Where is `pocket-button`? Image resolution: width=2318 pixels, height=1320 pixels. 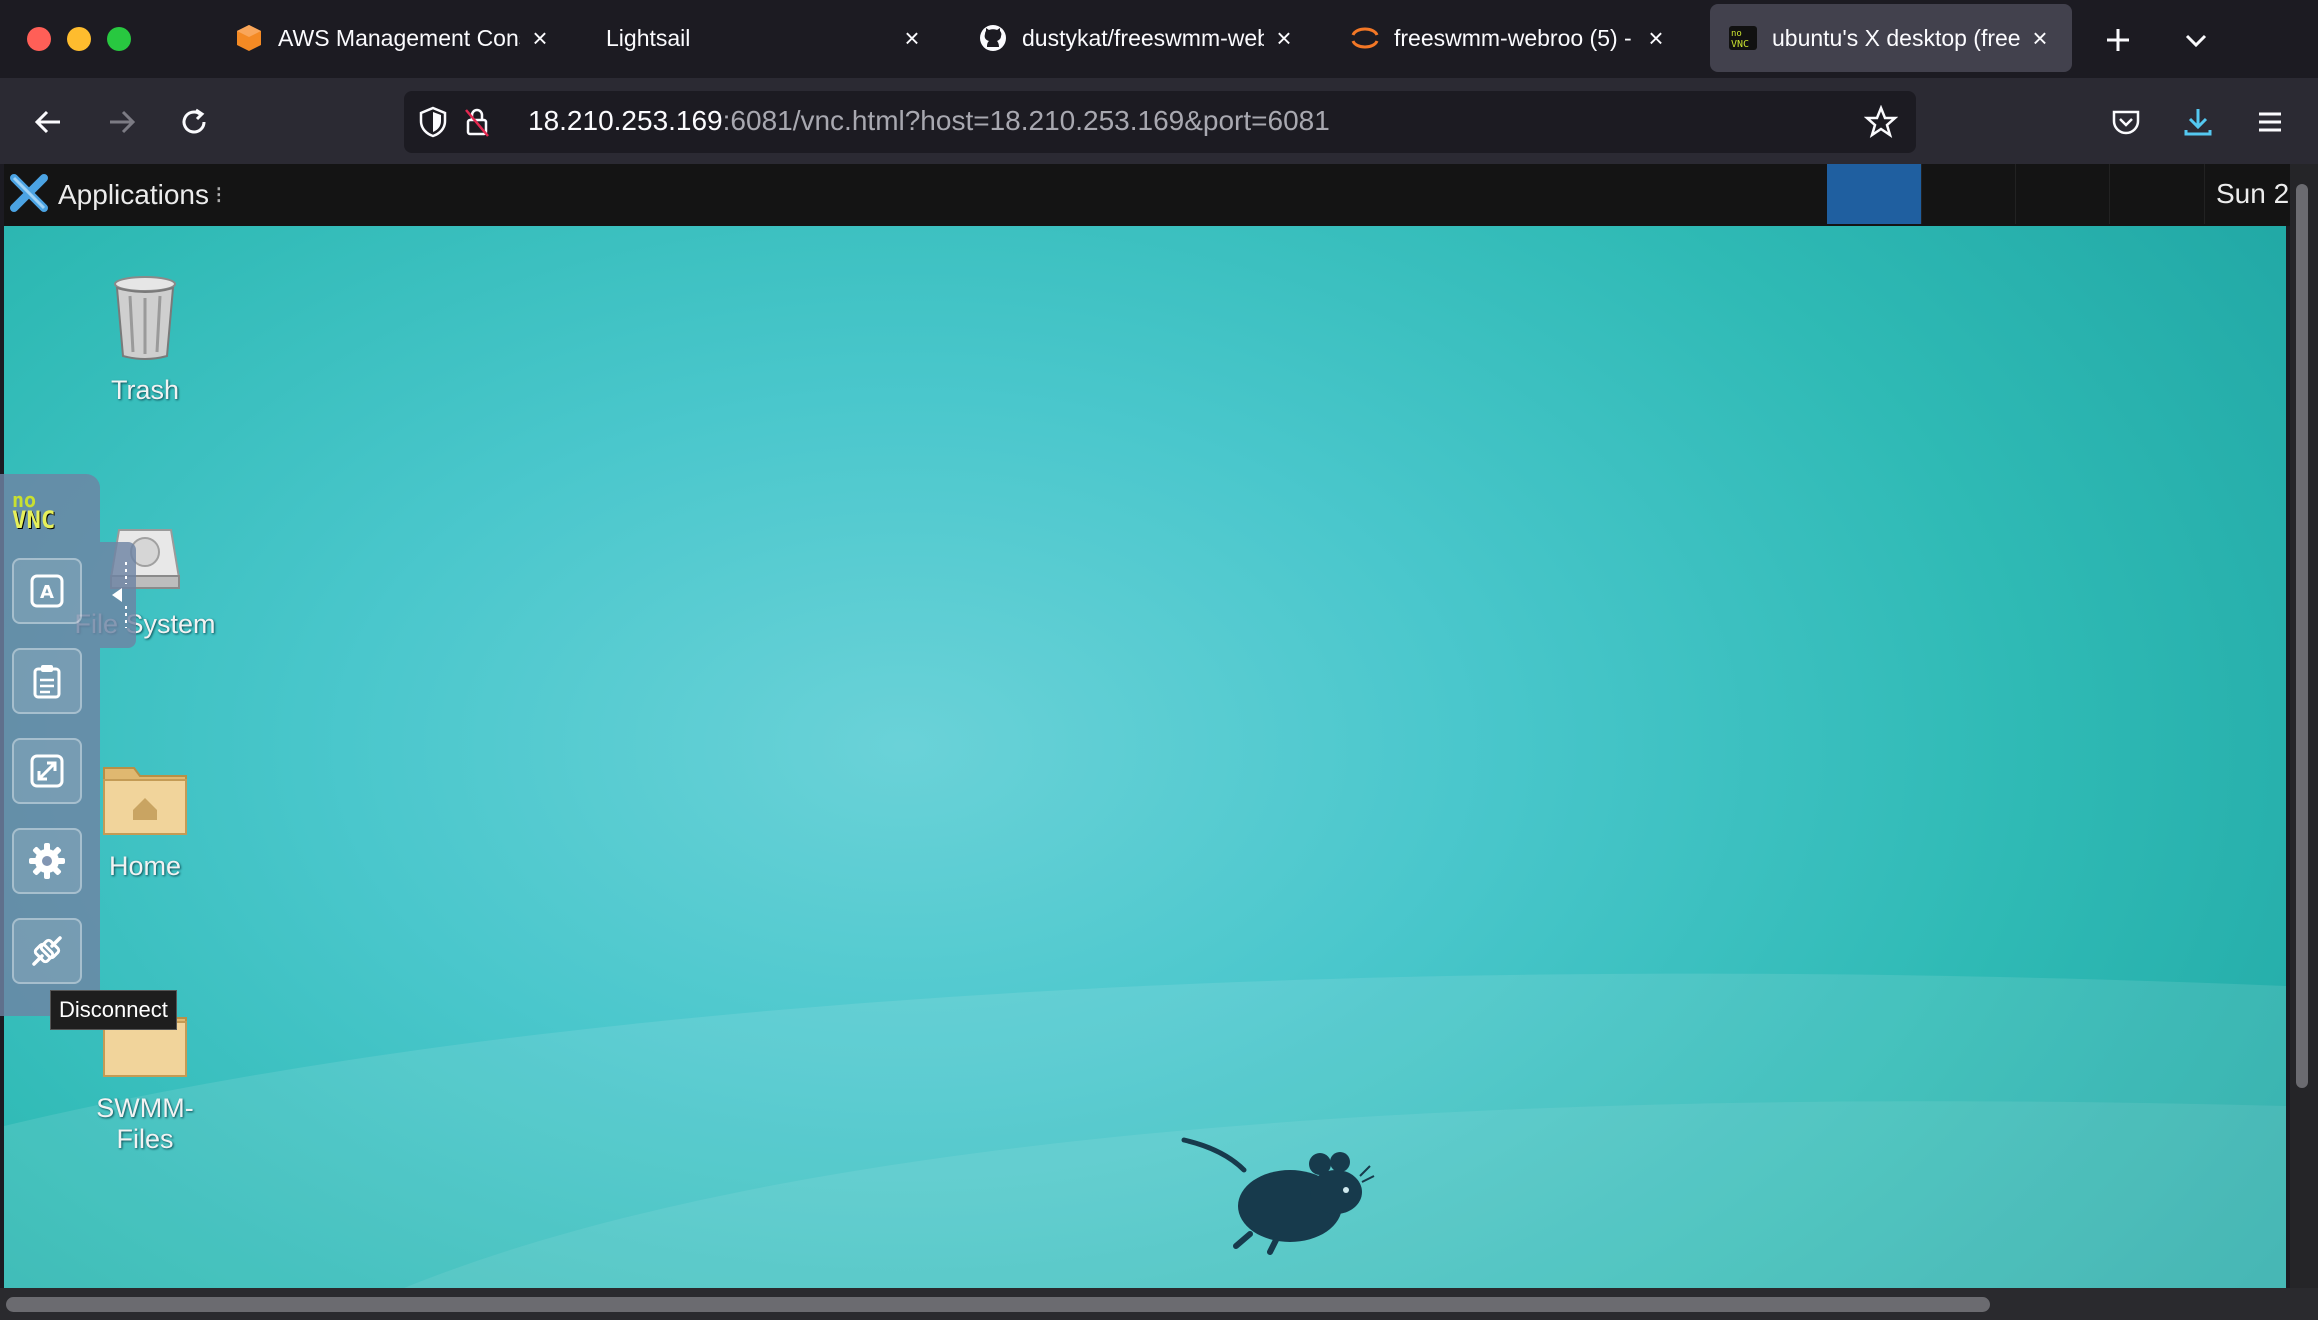 pocket-button is located at coordinates (2126, 122).